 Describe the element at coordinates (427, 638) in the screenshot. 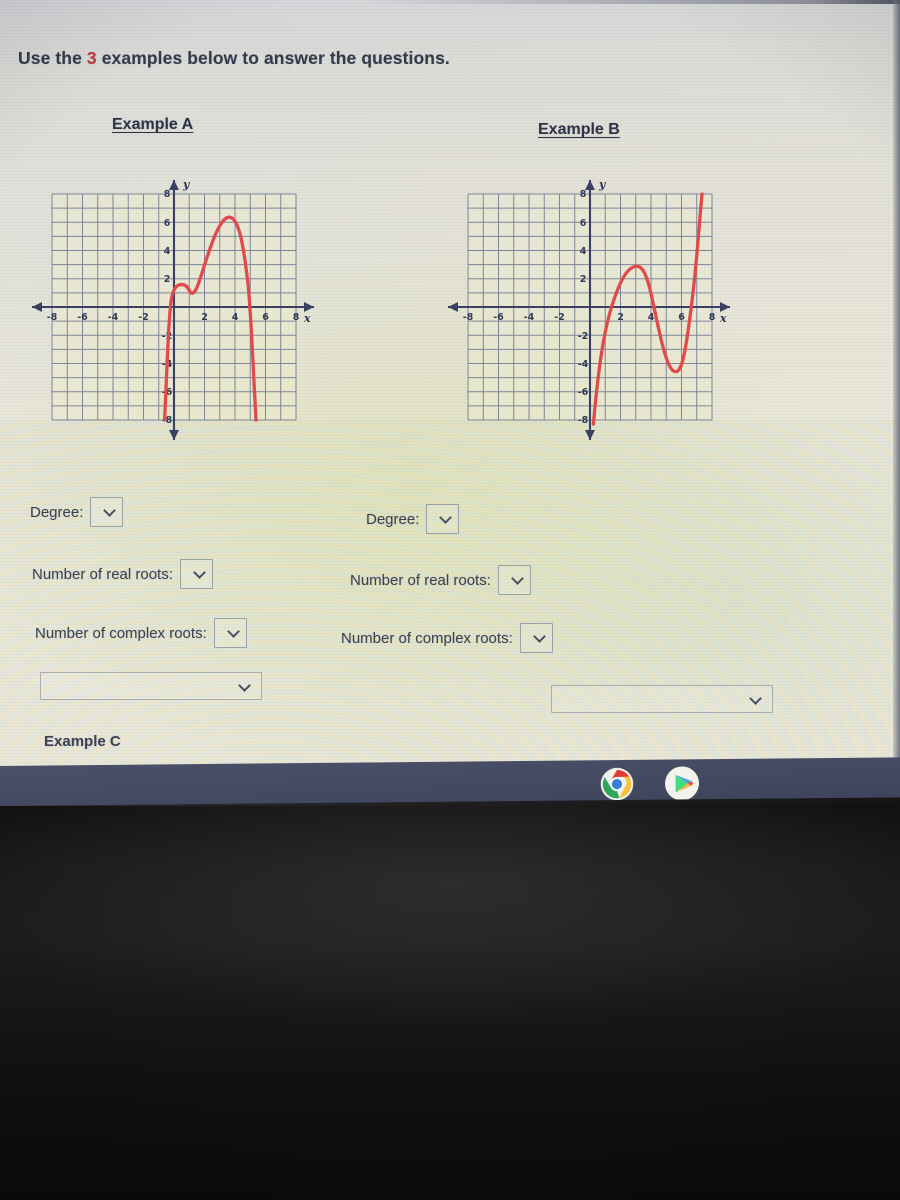

I see `example-b-complex-roots-label: Number of complex roots:` at that location.